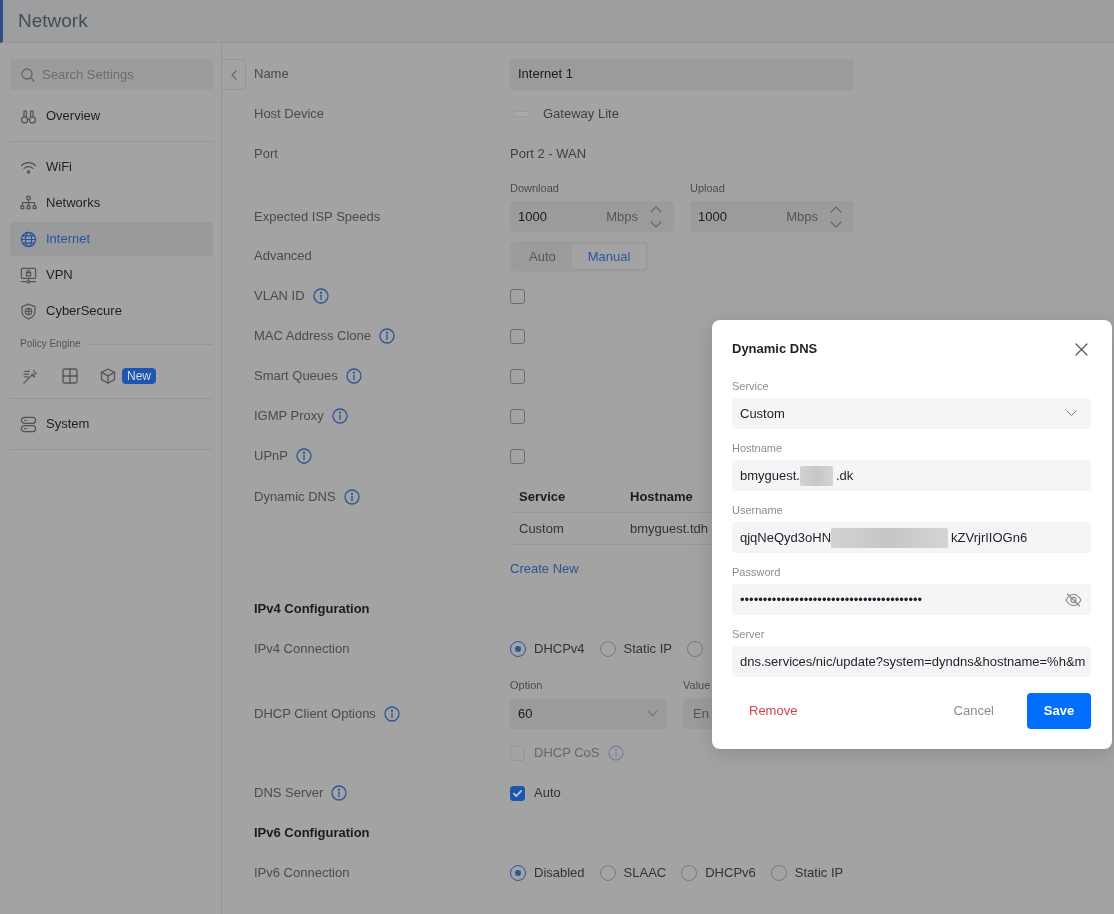 This screenshot has height=914, width=1114. I want to click on close-icon, so click(1081, 349).